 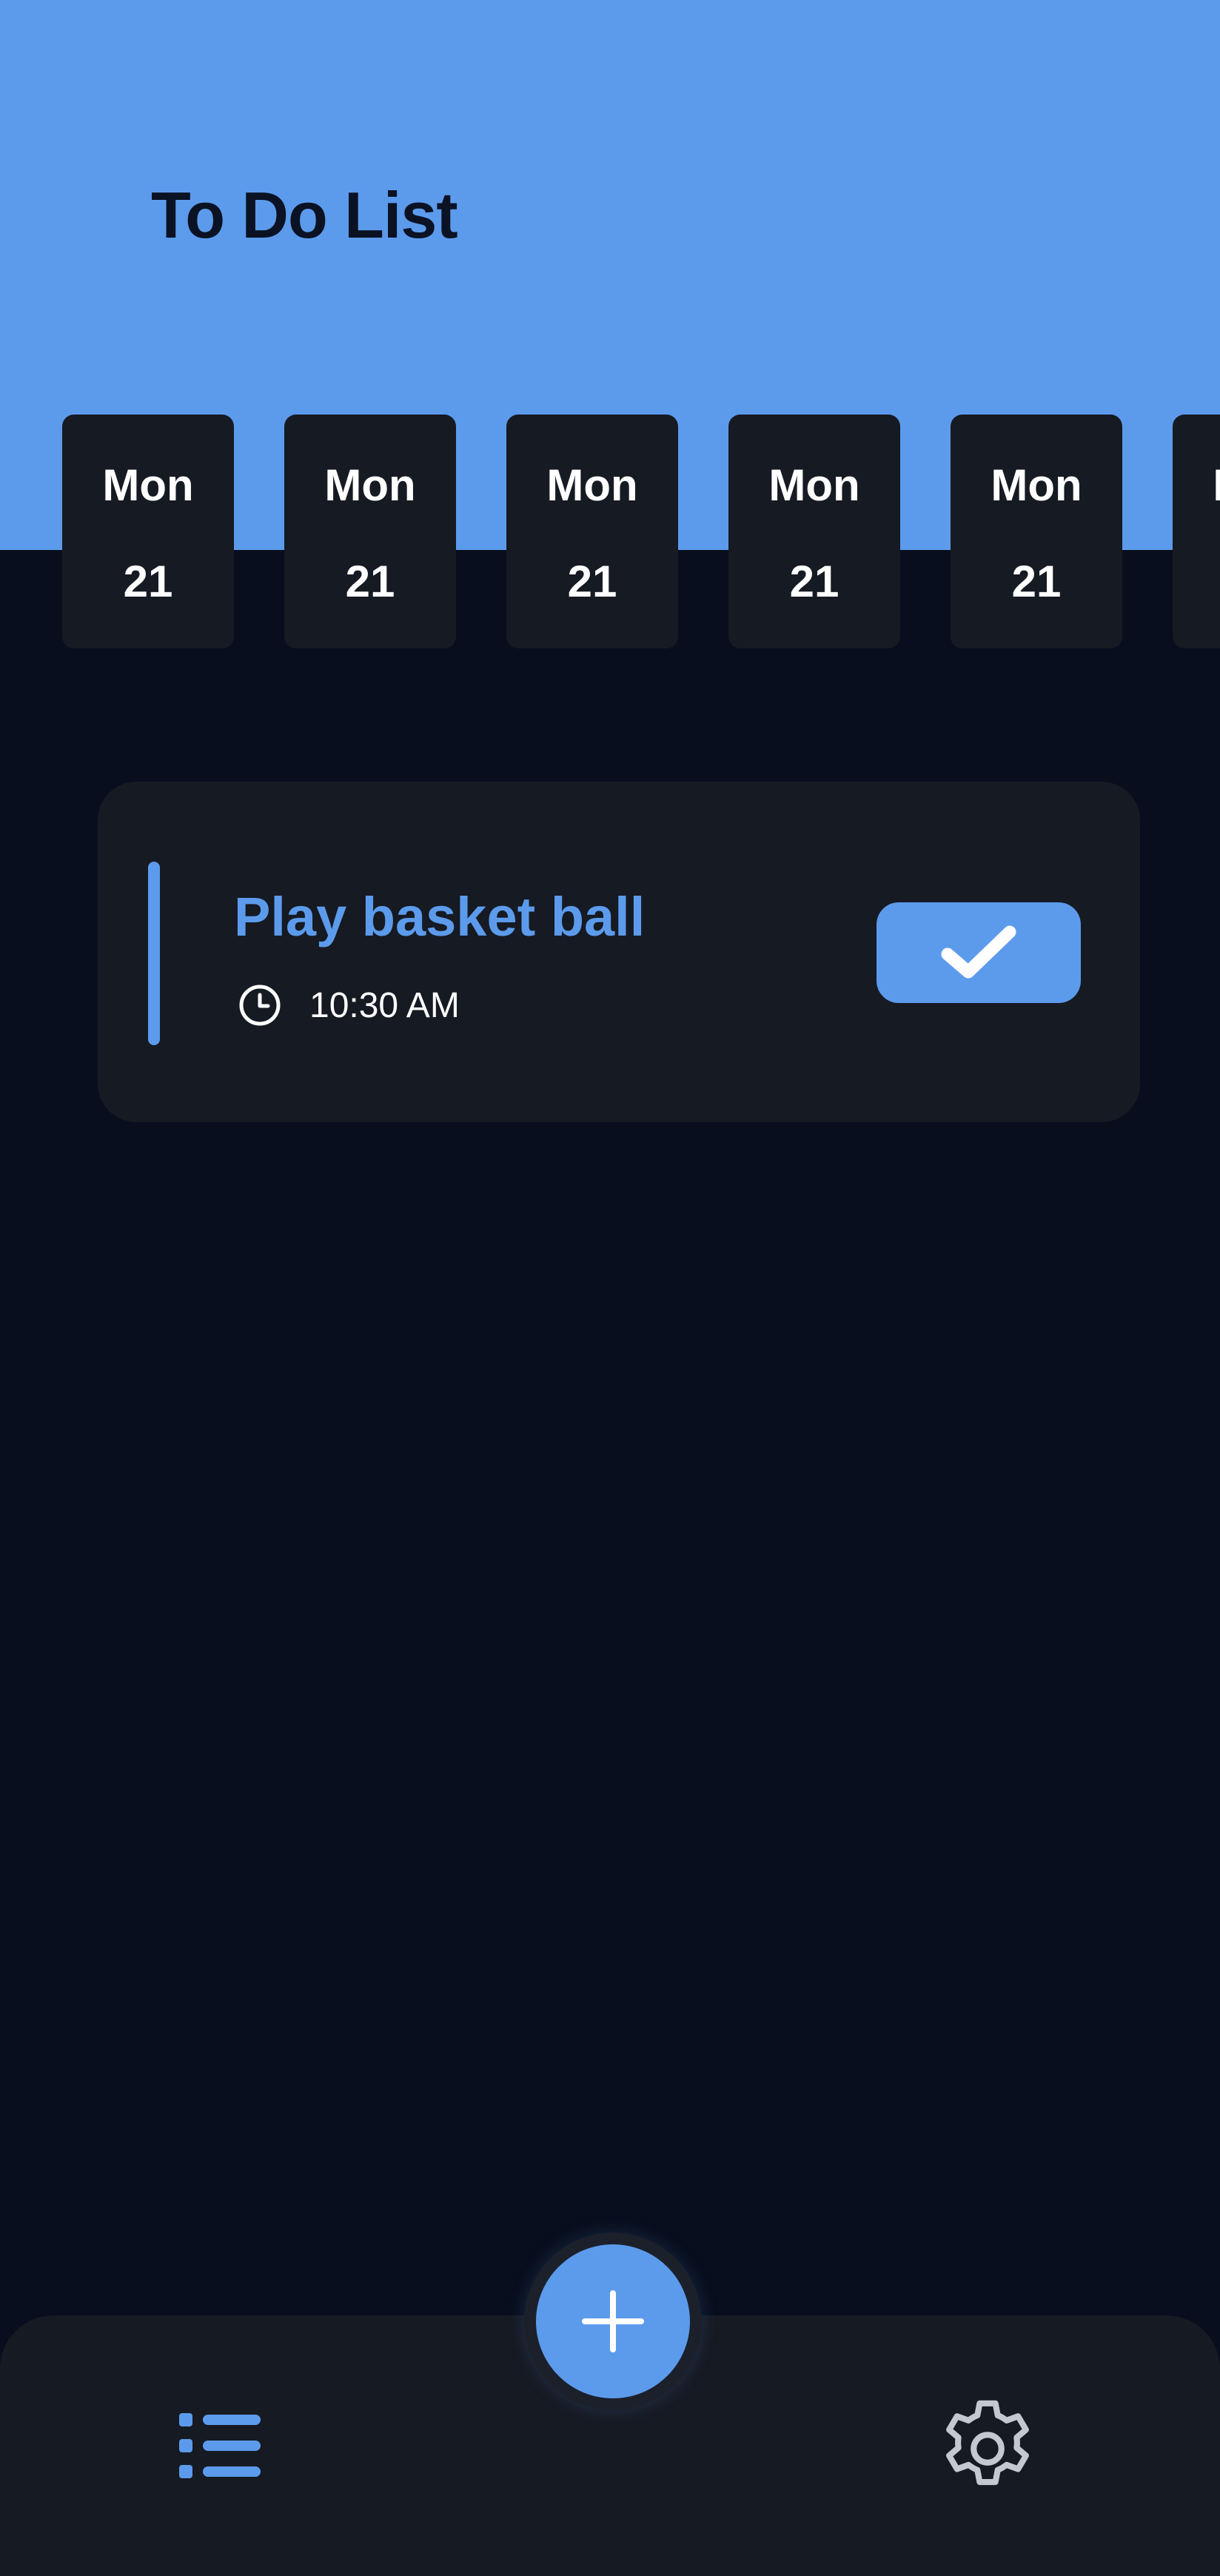 I want to click on list-icon, so click(x=220, y=2445).